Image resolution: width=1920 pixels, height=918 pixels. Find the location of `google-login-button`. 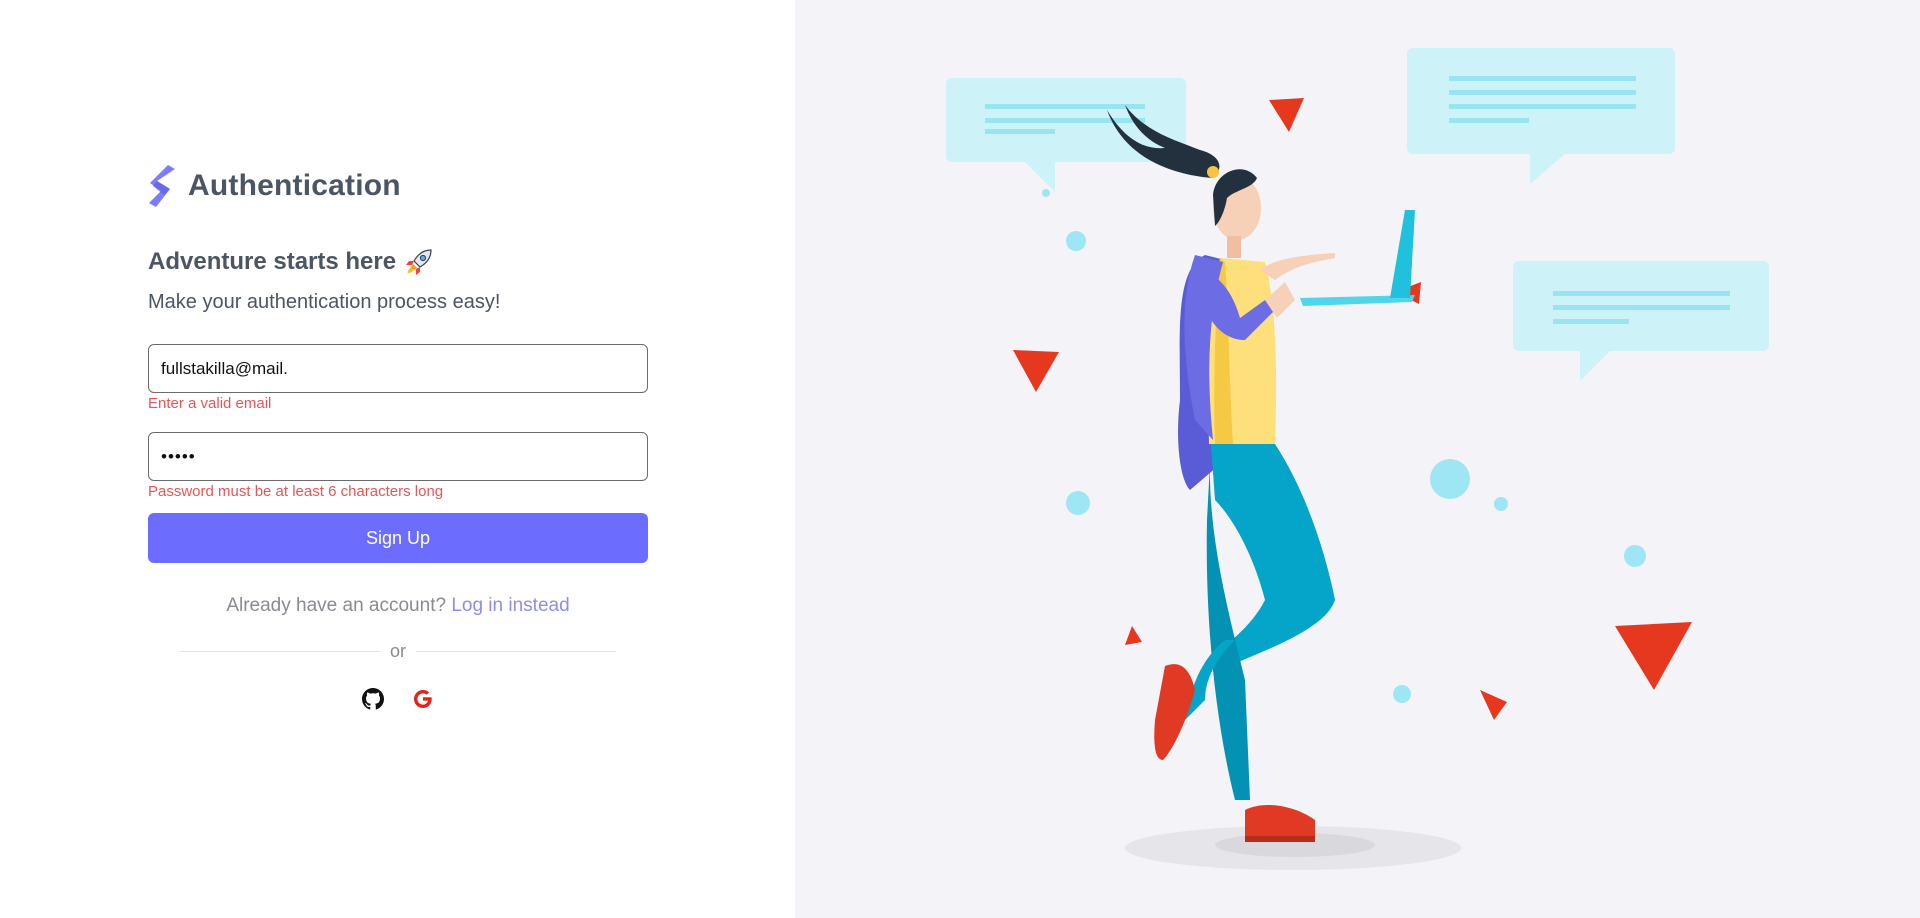

google-login-button is located at coordinates (423, 699).